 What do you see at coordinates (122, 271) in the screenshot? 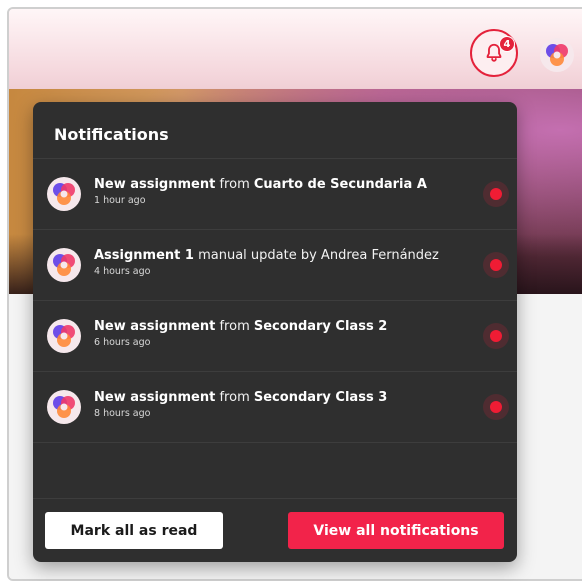
I see `notification-time: 4 hours ago` at bounding box center [122, 271].